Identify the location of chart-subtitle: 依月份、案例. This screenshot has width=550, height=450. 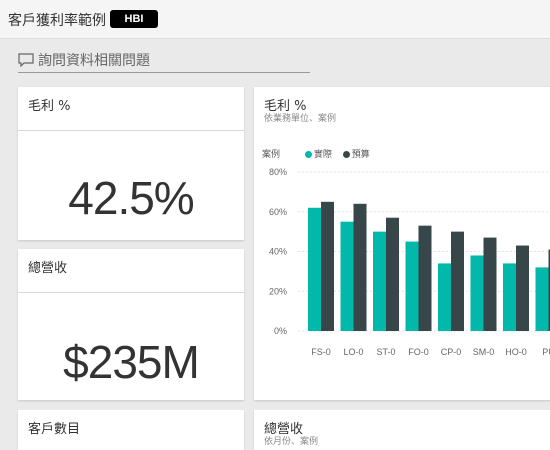
(291, 440).